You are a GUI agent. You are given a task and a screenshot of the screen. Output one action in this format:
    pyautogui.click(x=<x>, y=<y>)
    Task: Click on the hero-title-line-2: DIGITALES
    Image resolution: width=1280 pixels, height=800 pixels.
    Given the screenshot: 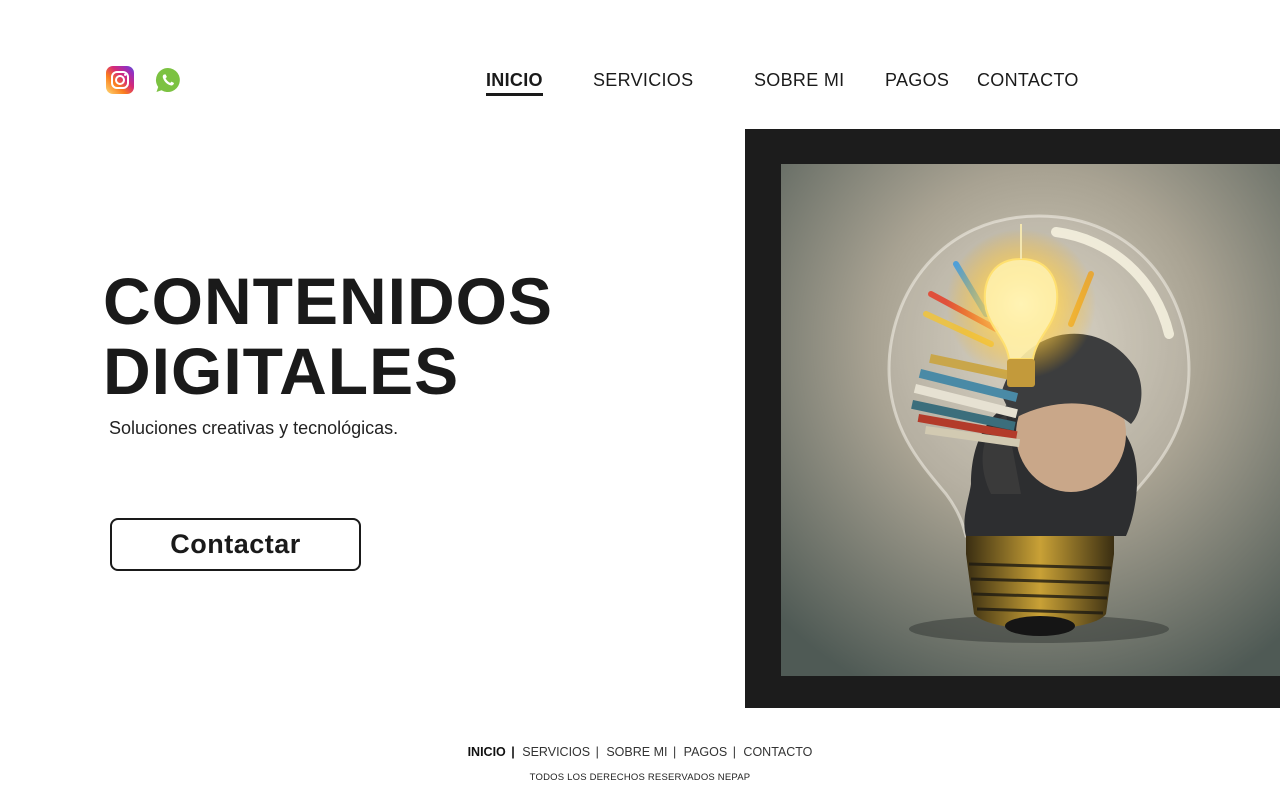 What is the action you would take?
    pyautogui.click(x=281, y=371)
    